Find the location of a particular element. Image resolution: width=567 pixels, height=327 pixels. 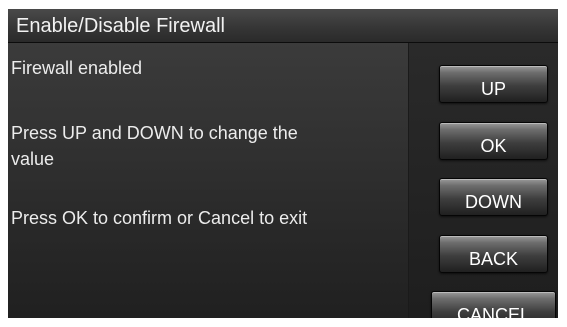

ok-button: OK is located at coordinates (493, 141).